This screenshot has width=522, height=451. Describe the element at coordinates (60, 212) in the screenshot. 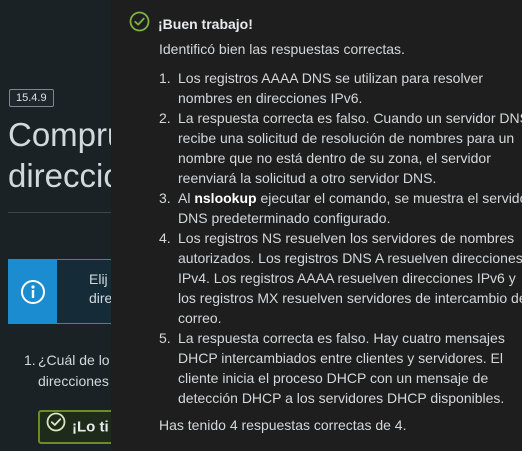

I see `divider` at that location.